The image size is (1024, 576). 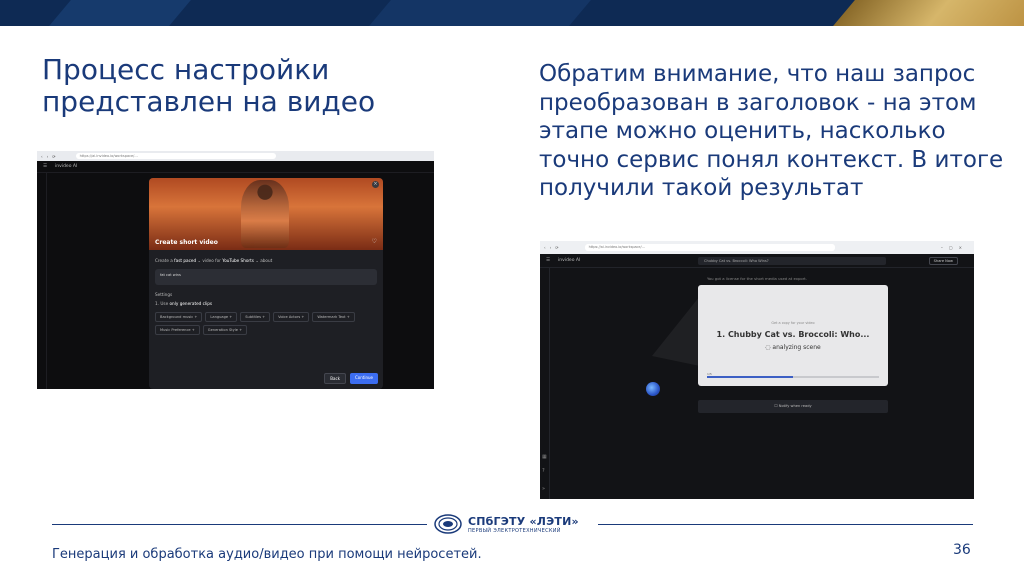 What do you see at coordinates (768, 347) in the screenshot?
I see `spinner-icon: ◌` at bounding box center [768, 347].